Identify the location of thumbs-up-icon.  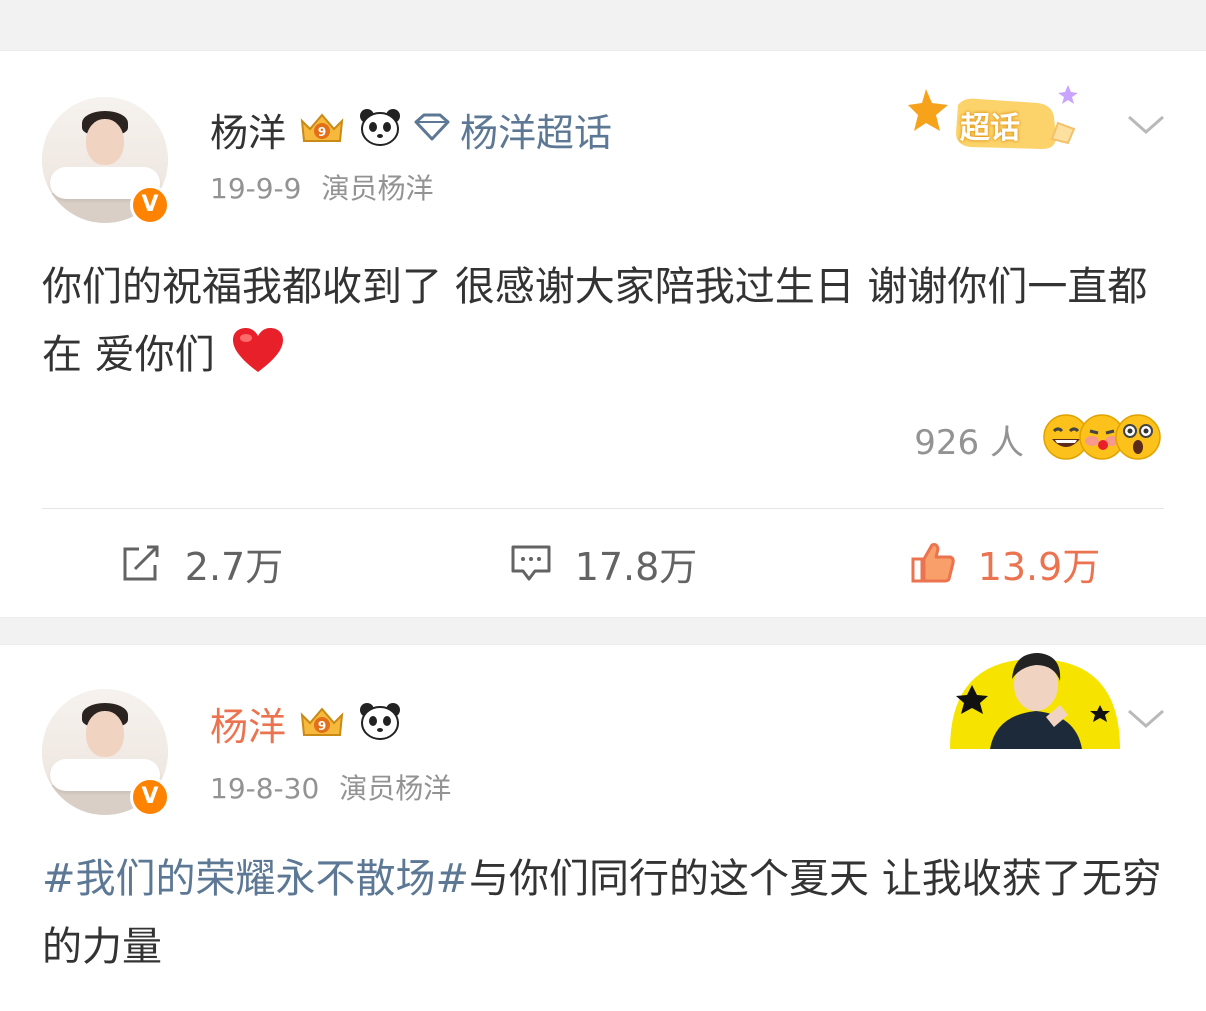
(933, 563).